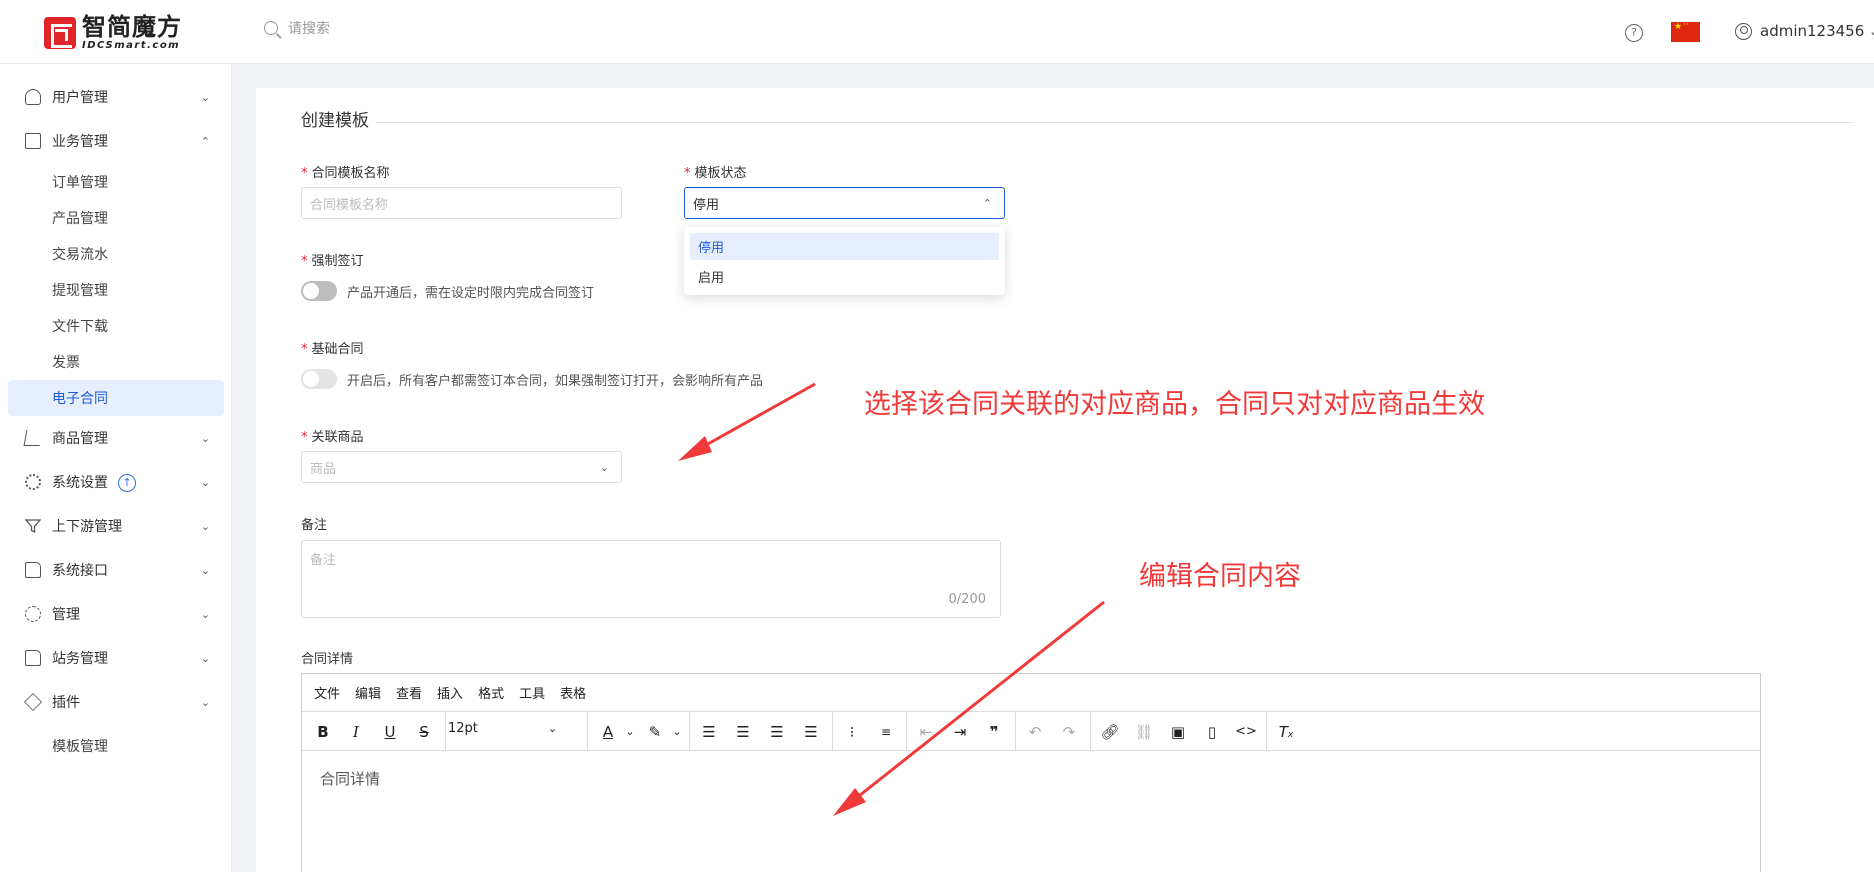 The image size is (1874, 872). I want to click on global-search, so click(376, 28).